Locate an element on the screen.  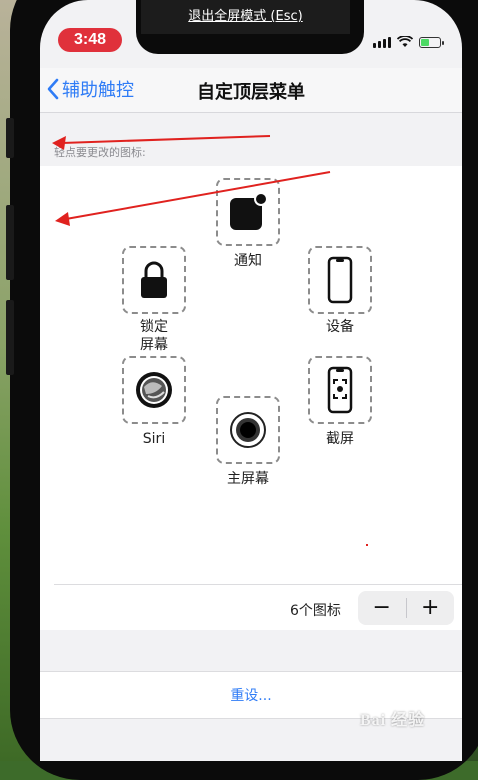
device-slot is located at coordinates (340, 280).